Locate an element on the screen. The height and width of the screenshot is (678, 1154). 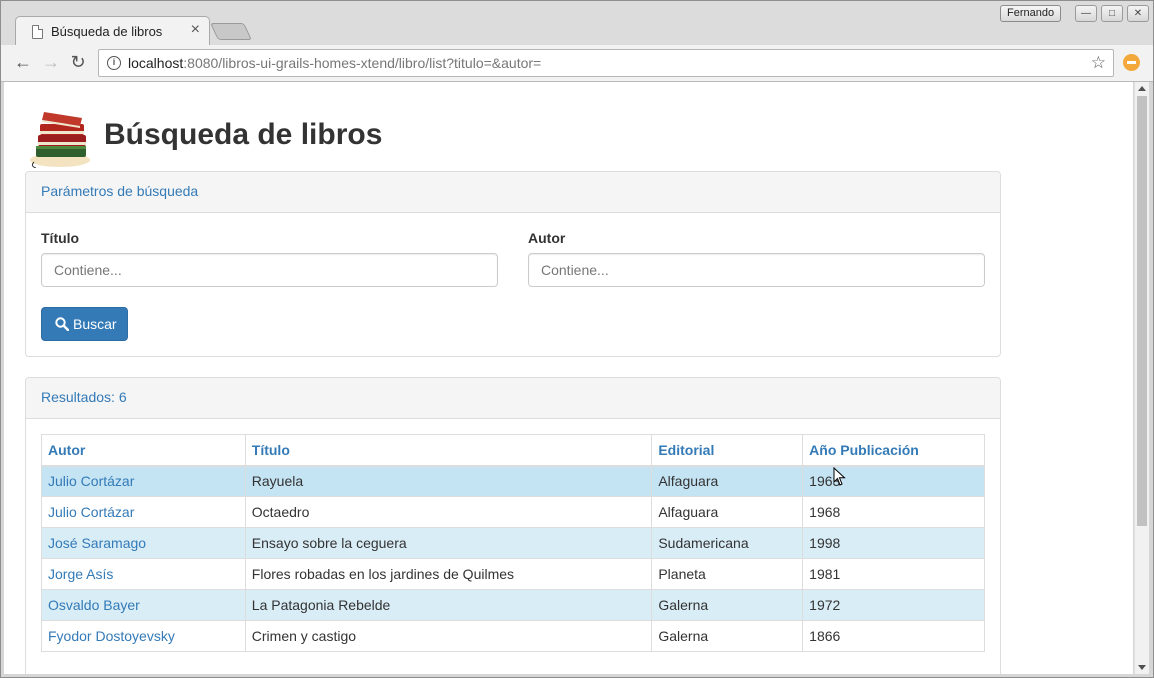
minimize-button: — is located at coordinates (1086, 13).